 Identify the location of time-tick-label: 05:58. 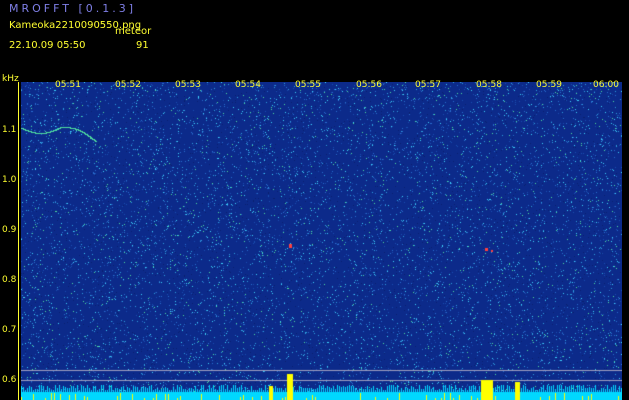
(489, 85).